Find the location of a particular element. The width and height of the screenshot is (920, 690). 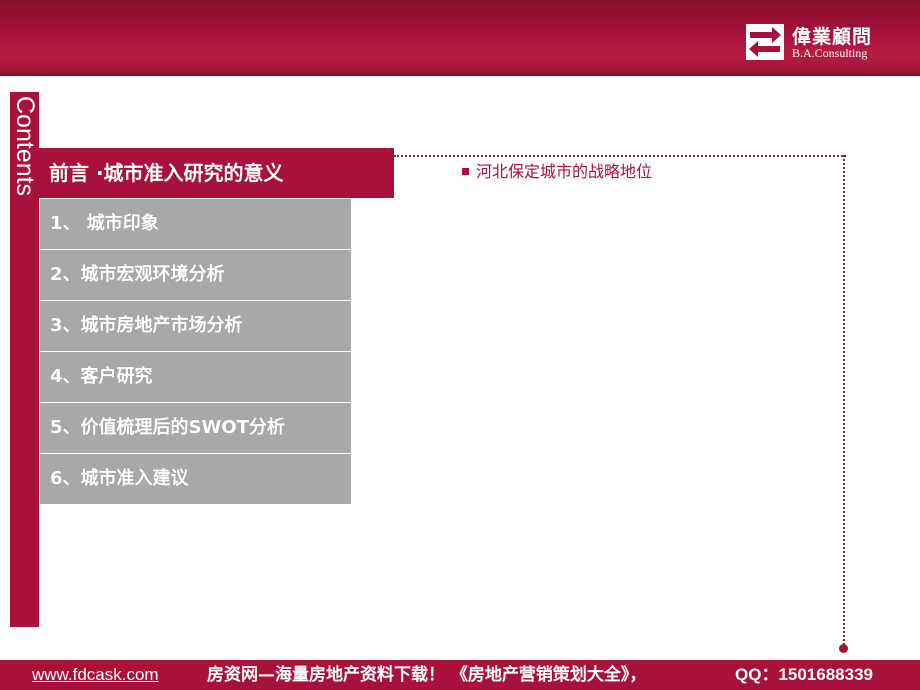

footer-qq-number: QQ：1501688339 is located at coordinates (804, 674).